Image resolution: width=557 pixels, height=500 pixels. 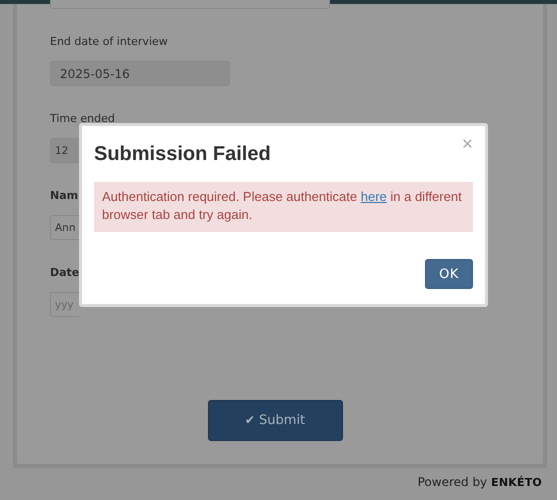 I want to click on input-field: 12, so click(x=64, y=150).